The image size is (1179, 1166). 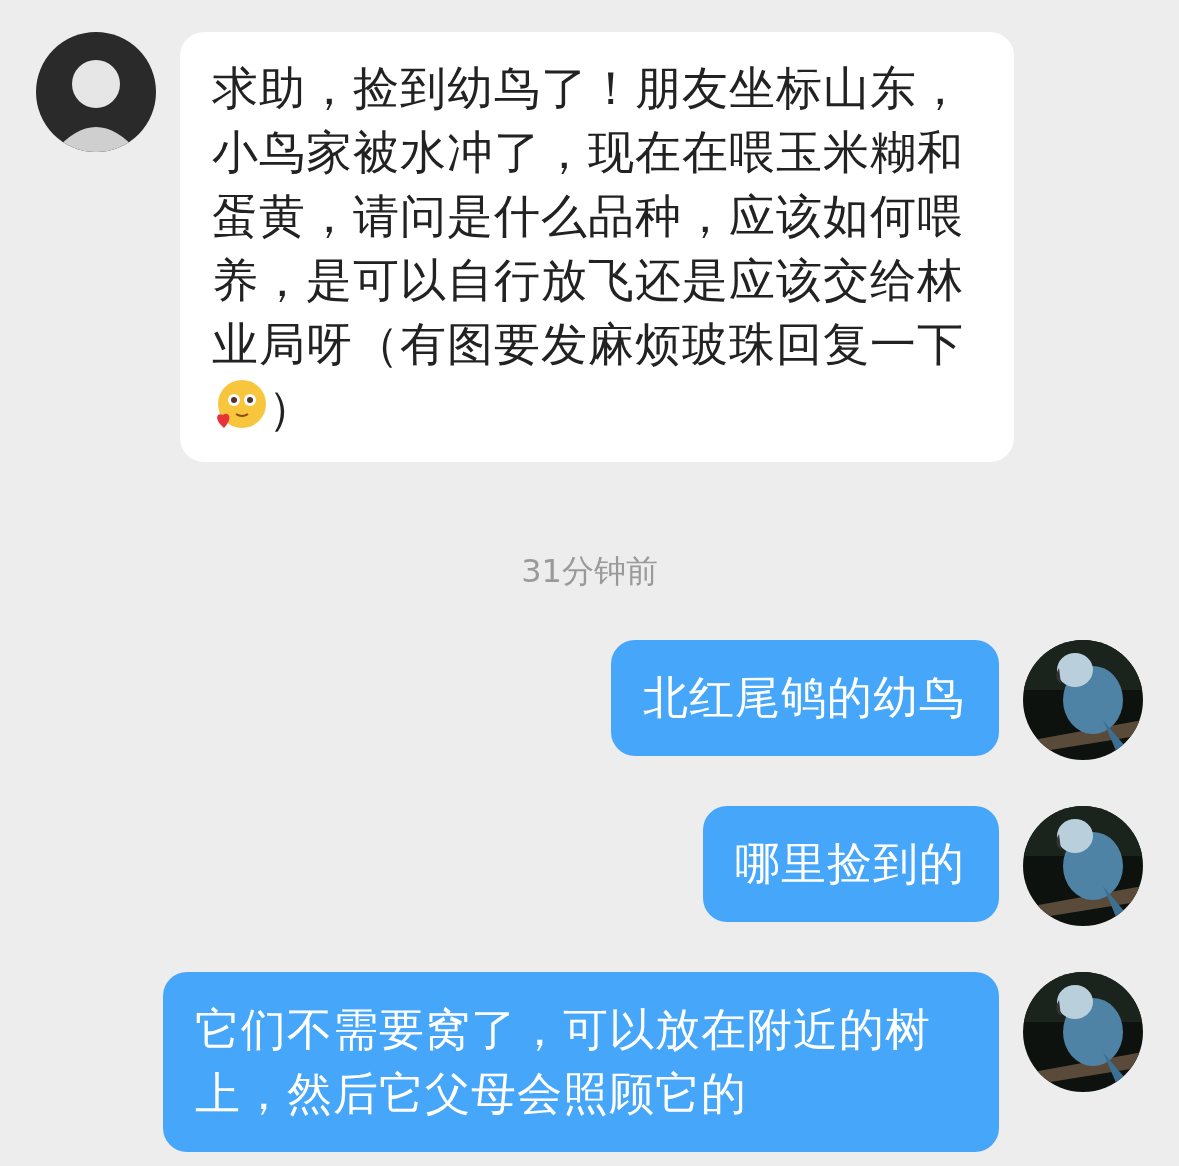 What do you see at coordinates (851, 864) in the screenshot?
I see `message-bubble: 哪里捡到的` at bounding box center [851, 864].